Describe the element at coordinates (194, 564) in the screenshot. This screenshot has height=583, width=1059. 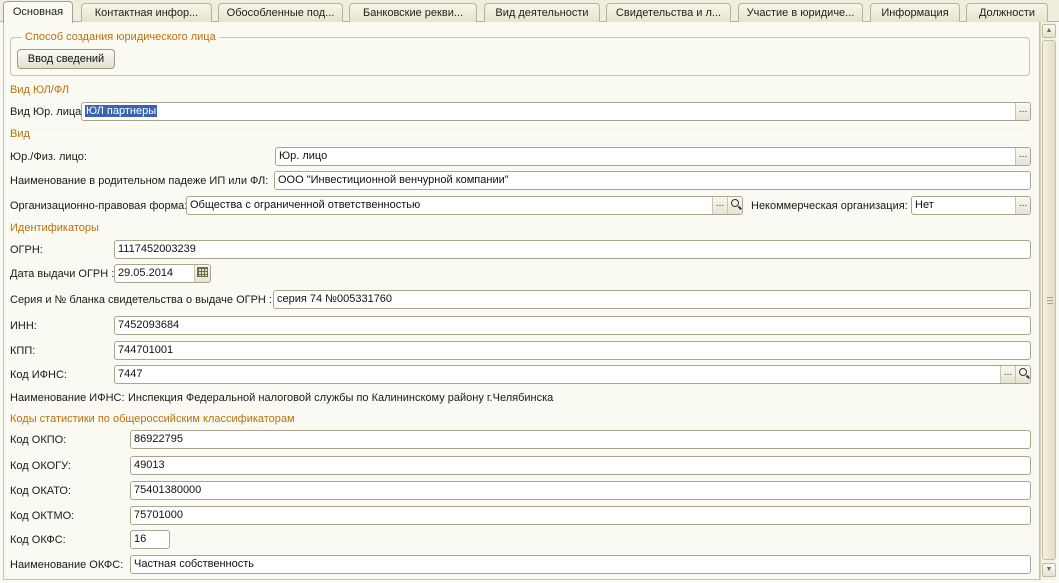
I see `okfs-name-value: Частная собственность` at that location.